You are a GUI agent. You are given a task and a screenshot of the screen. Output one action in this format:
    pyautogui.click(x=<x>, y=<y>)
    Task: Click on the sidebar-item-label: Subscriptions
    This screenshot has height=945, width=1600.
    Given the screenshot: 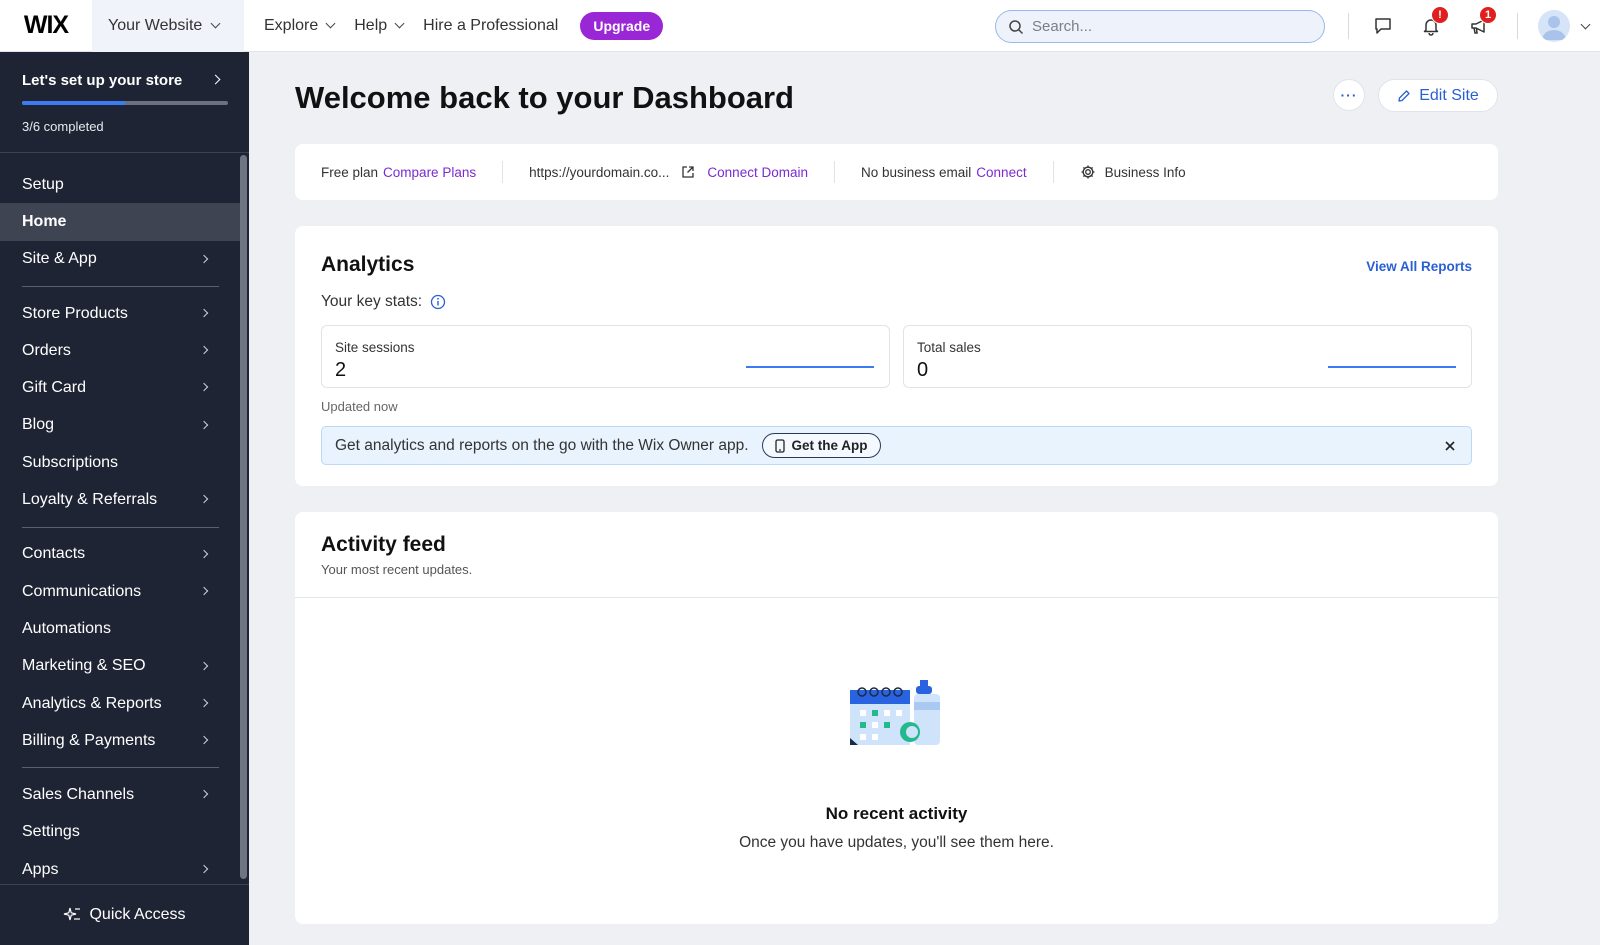 What is the action you would take?
    pyautogui.click(x=70, y=462)
    